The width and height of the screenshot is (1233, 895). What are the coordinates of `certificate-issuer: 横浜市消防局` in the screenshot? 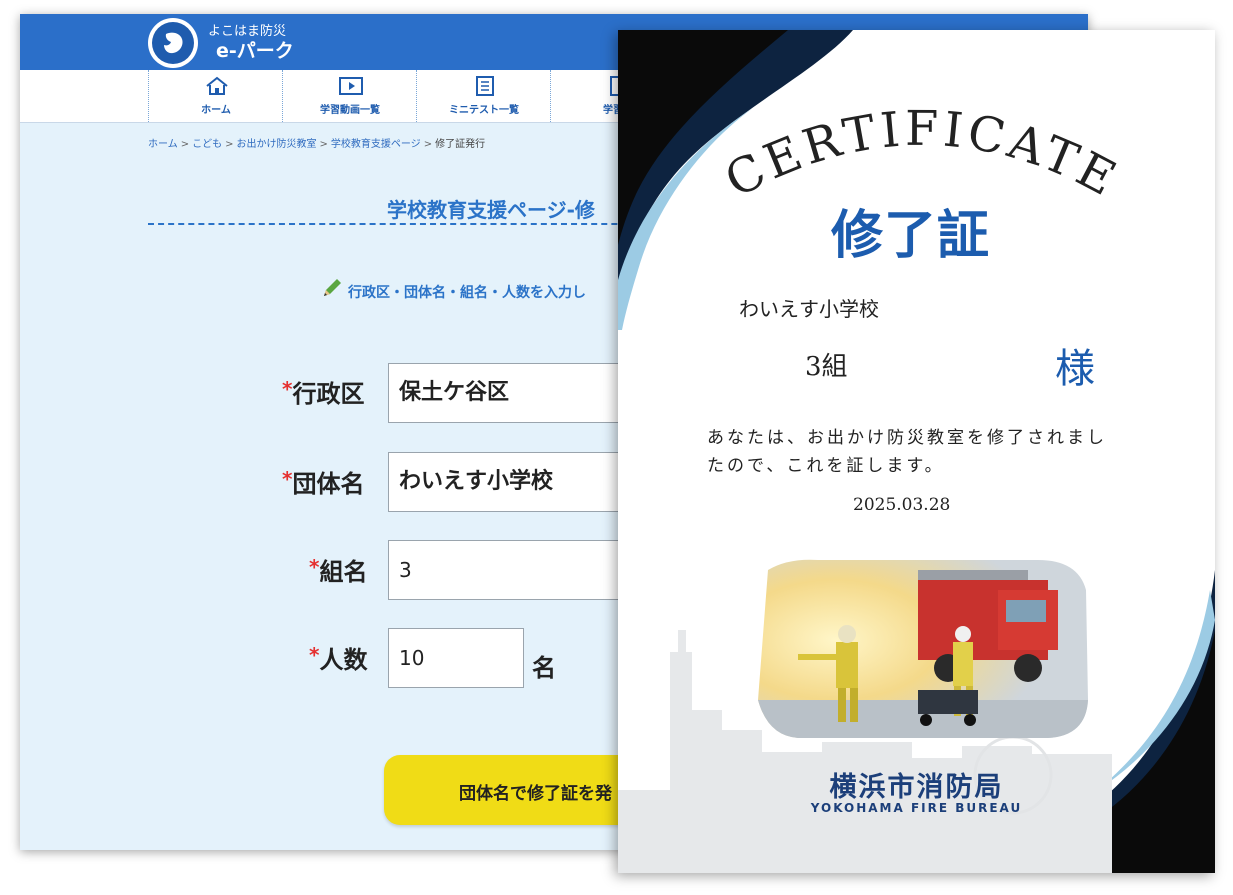 It's located at (916, 787).